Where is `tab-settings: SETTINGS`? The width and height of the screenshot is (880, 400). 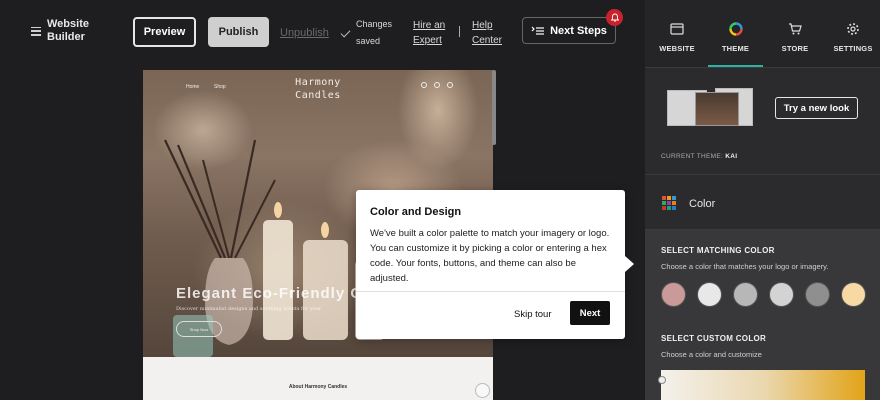 tab-settings: SETTINGS is located at coordinates (853, 34).